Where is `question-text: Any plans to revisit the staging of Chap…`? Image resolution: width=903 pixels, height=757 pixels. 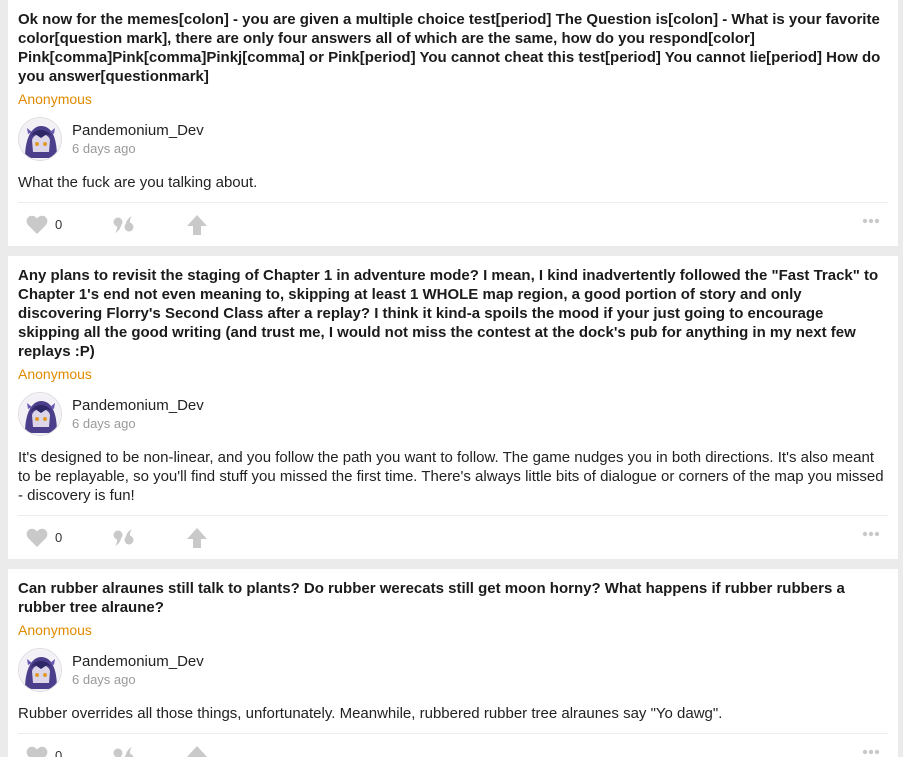 question-text: Any plans to revisit the staging of Chap… is located at coordinates (448, 313).